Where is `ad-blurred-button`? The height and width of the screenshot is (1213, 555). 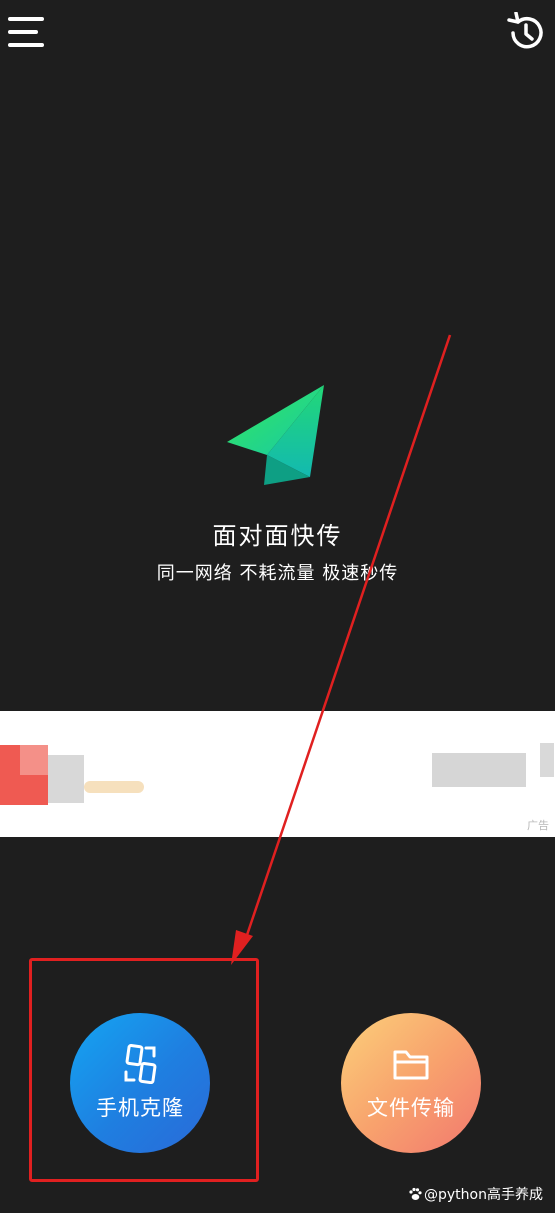
ad-blurred-button is located at coordinates (479, 770).